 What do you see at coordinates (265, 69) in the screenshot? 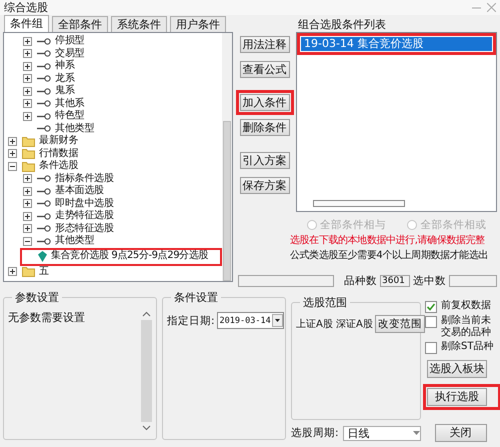
I see `tool-button: 查看公式` at bounding box center [265, 69].